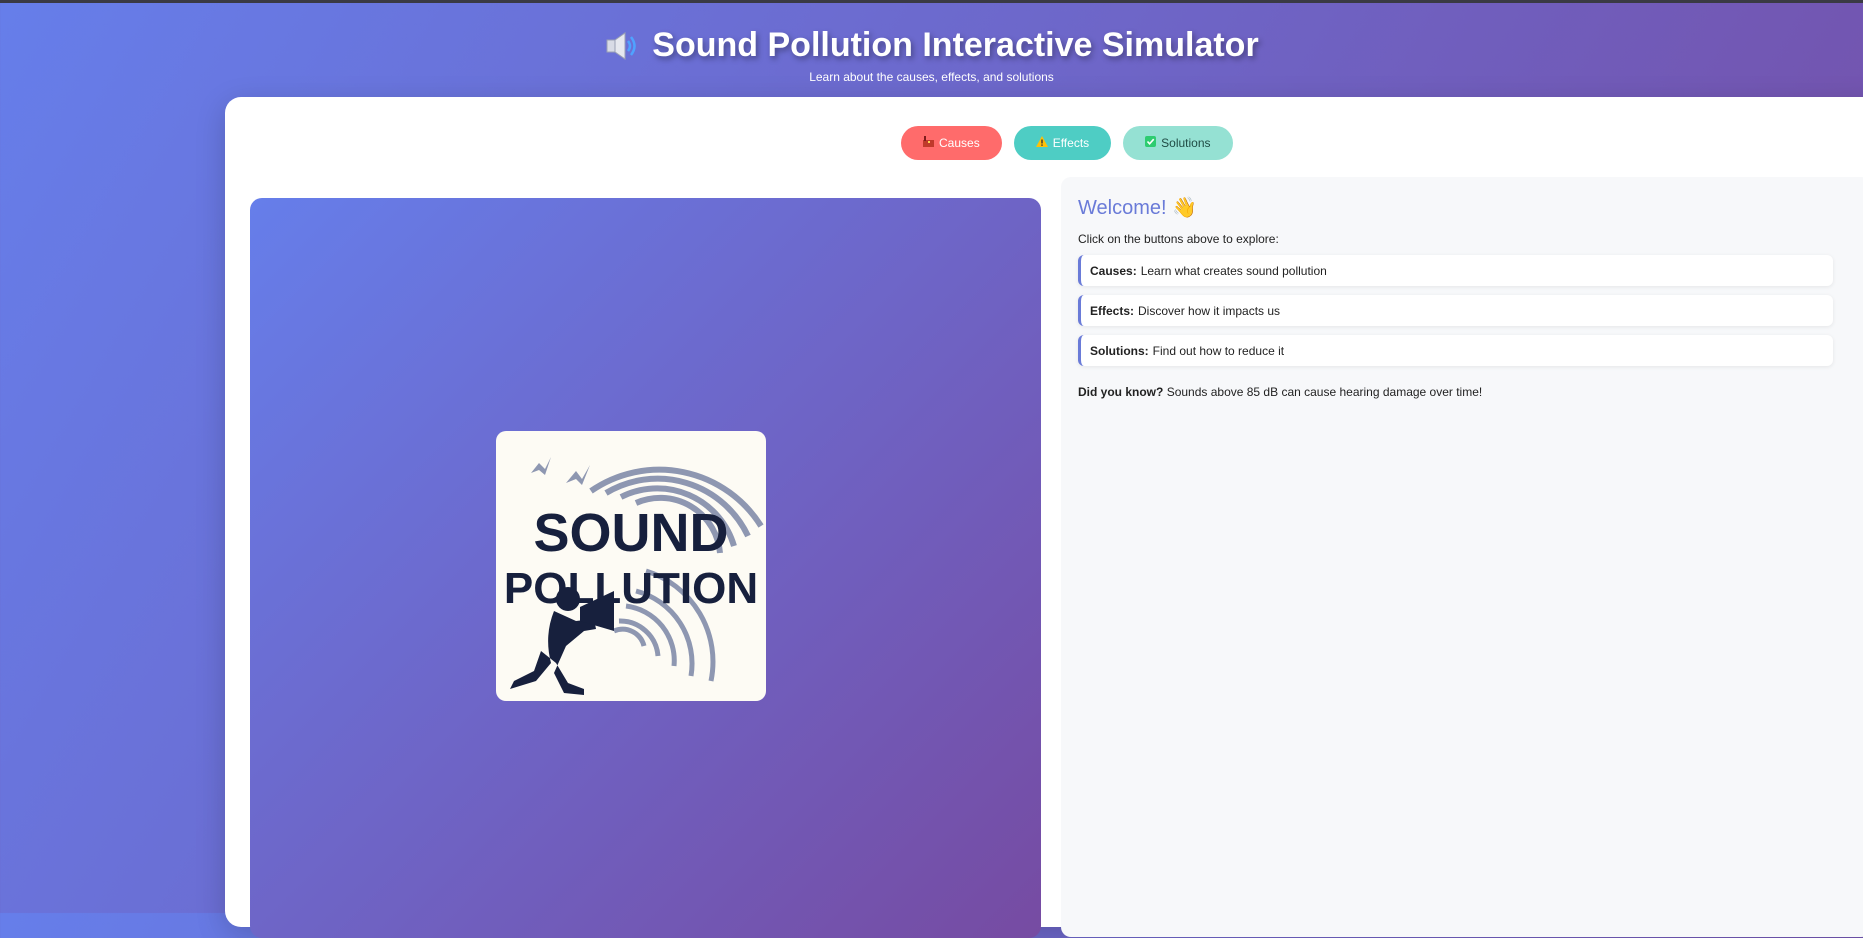 Image resolution: width=1863 pixels, height=938 pixels. Describe the element at coordinates (1233, 270) in the screenshot. I see `info-item-desc: Learn what creates sound pollution` at that location.